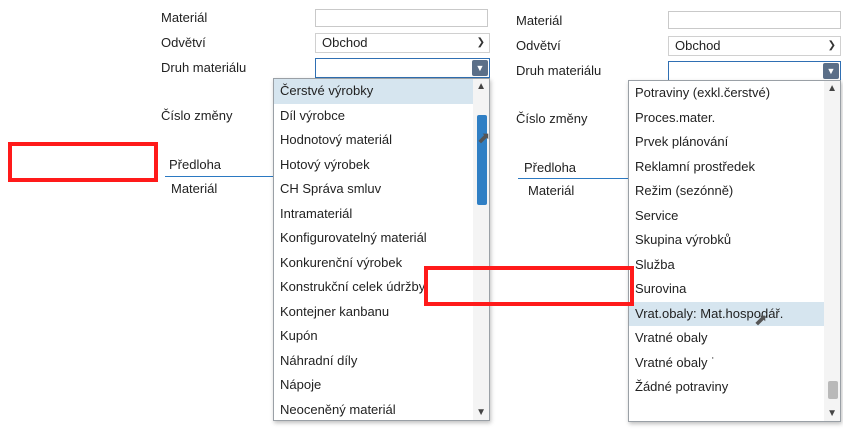 Image resolution: width=843 pixels, height=430 pixels. I want to click on dropdown-item: Kupón, so click(381, 336).